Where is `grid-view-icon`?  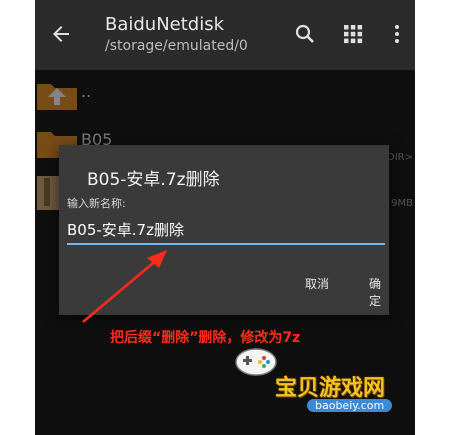
grid-view-icon is located at coordinates (353, 34).